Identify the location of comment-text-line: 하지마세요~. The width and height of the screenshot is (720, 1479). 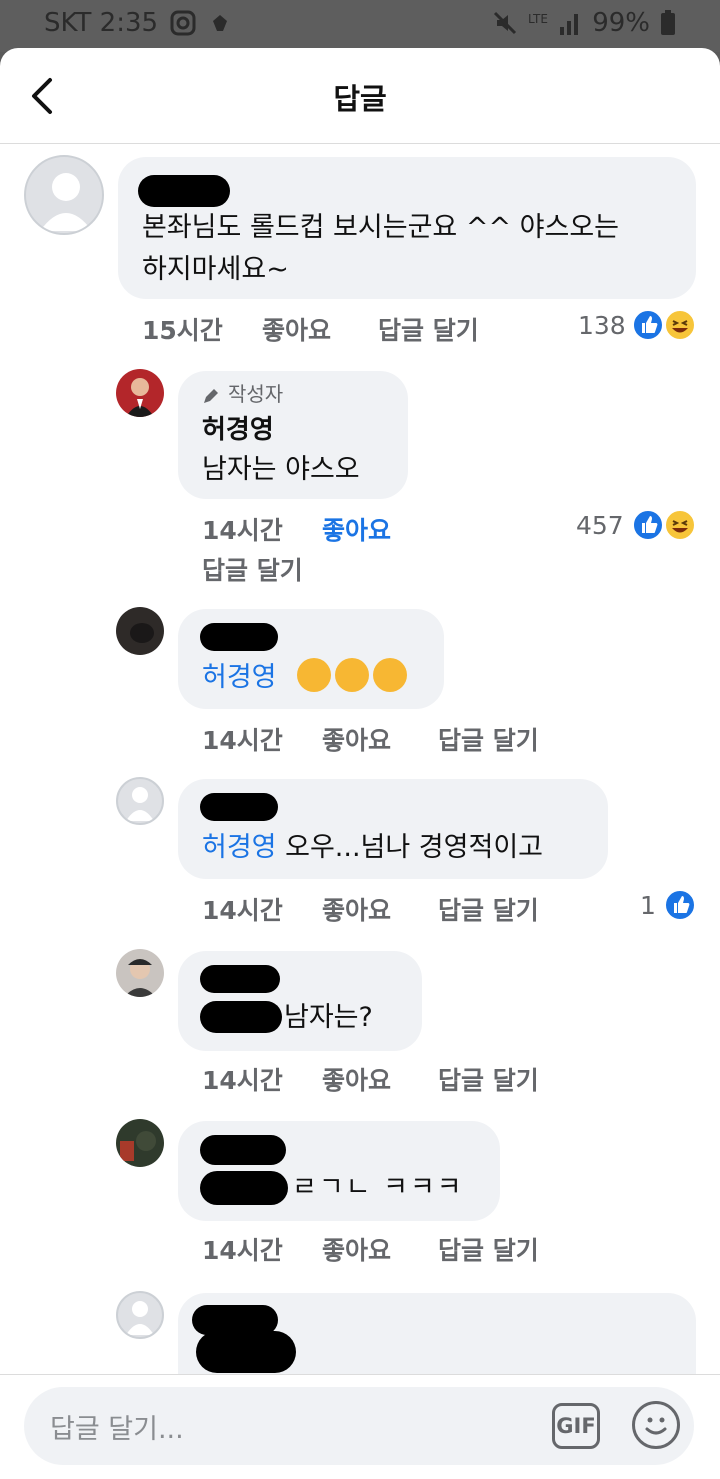
(215, 269).